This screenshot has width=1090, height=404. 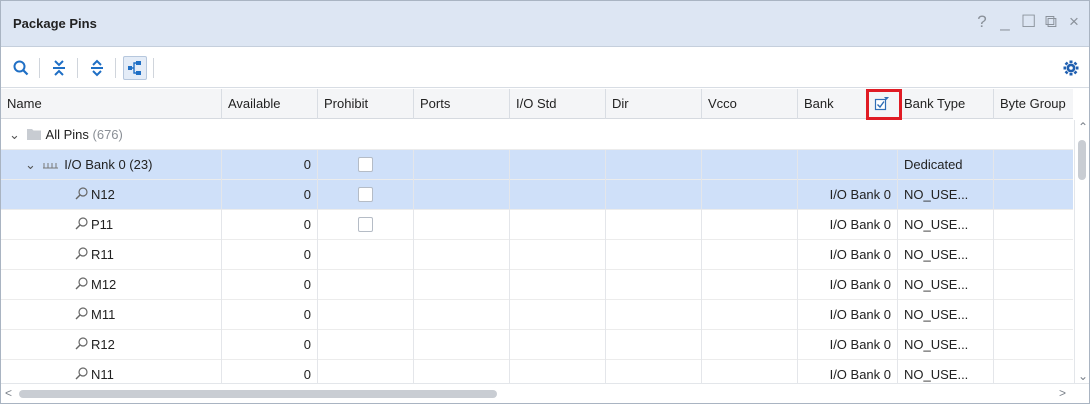 What do you see at coordinates (1081, 251) in the screenshot?
I see `vertical-scrollbar: ⌃ ⌄` at bounding box center [1081, 251].